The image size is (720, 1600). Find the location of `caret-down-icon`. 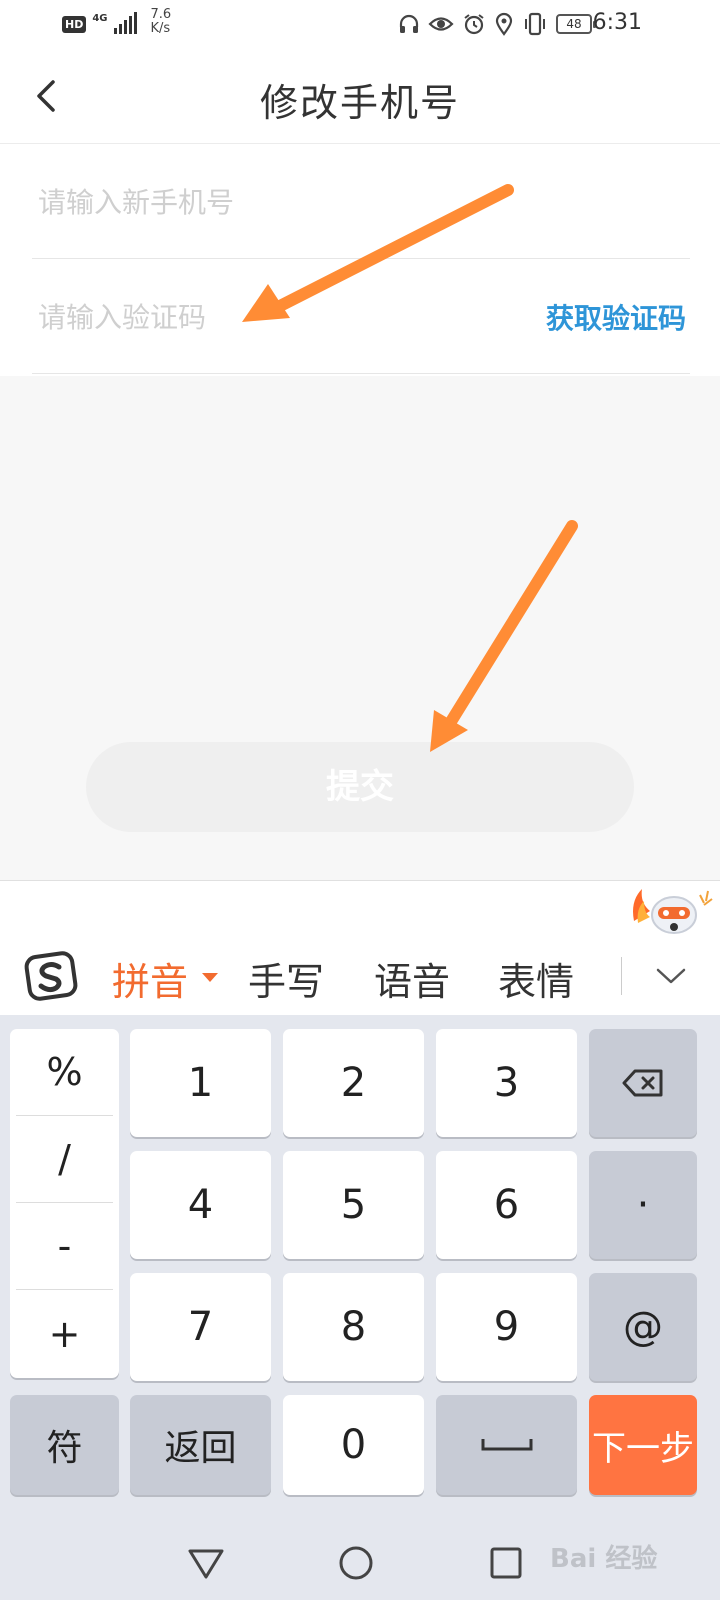

caret-down-icon is located at coordinates (210, 977).